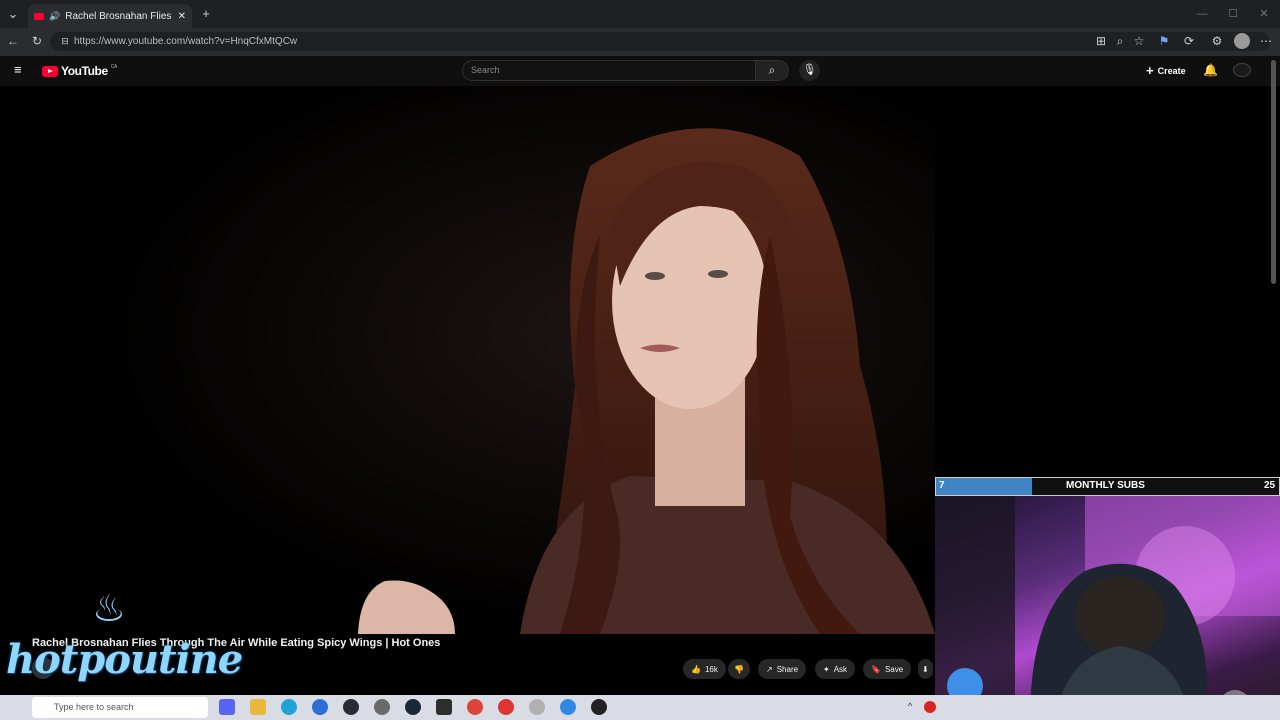 The height and width of the screenshot is (720, 1280). I want to click on zoom-icon: ⌕, so click(1120, 41).